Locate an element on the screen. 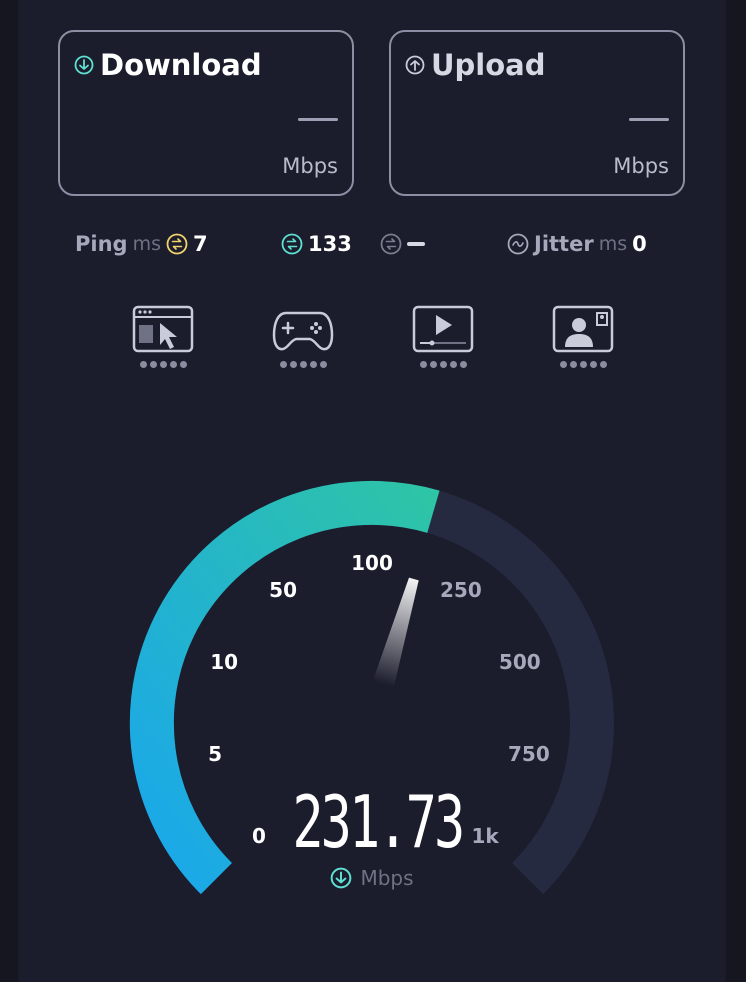  gauge-tick-label: 750 is located at coordinates (529, 754).